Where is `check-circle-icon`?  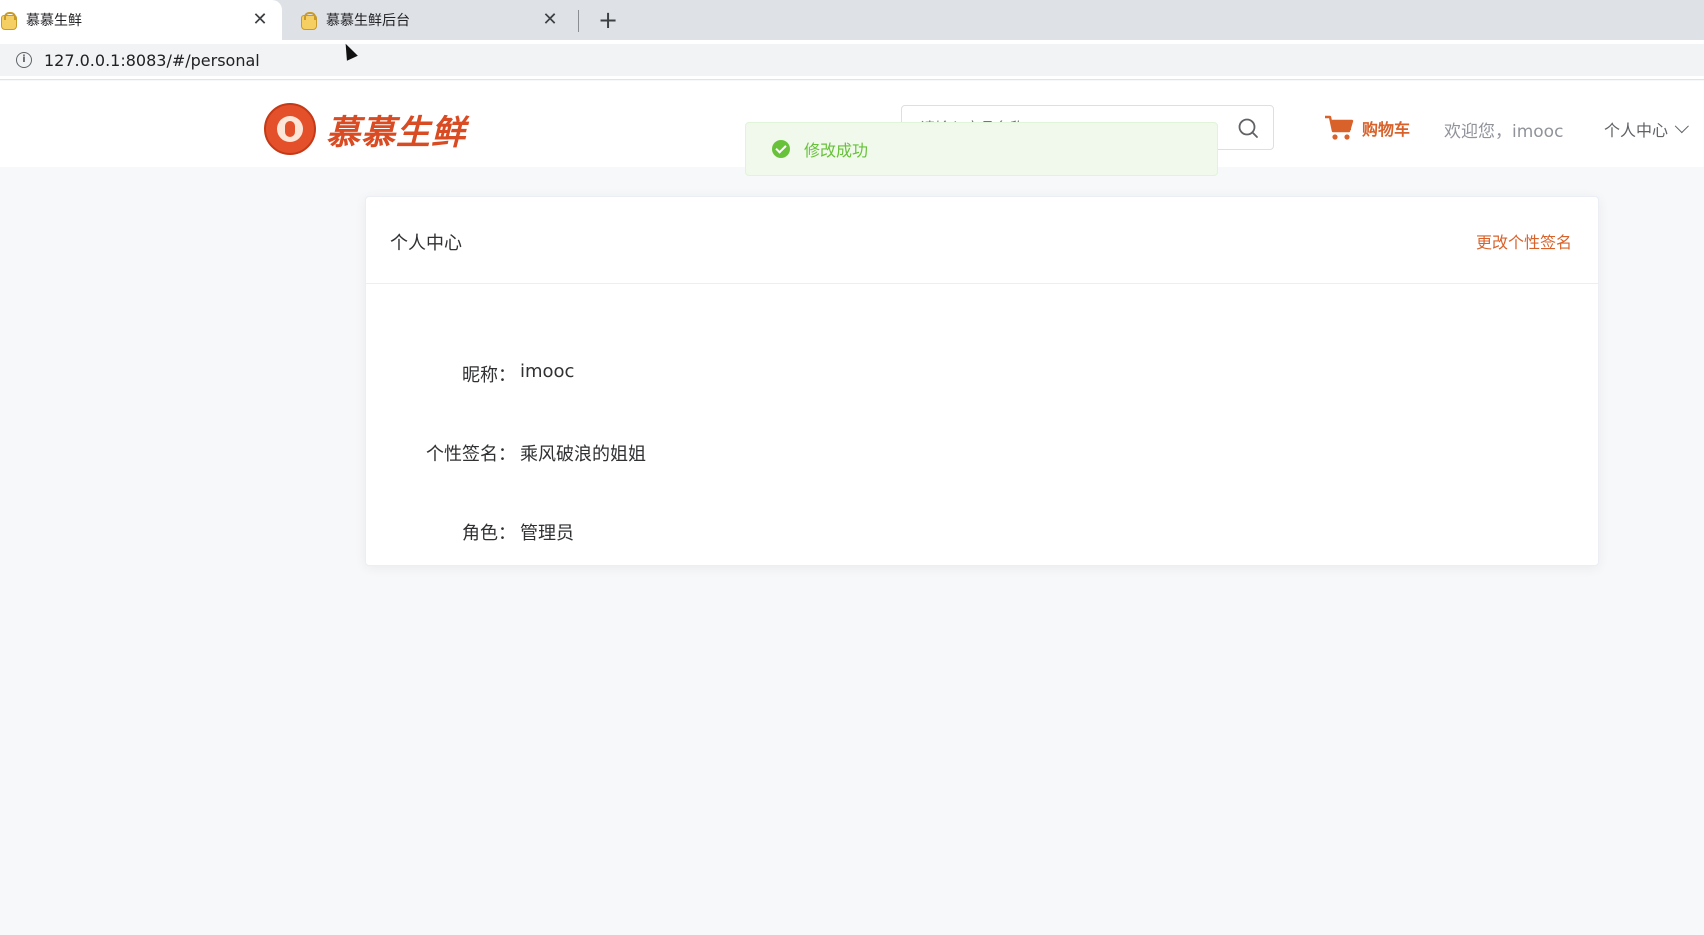
check-circle-icon is located at coordinates (781, 149).